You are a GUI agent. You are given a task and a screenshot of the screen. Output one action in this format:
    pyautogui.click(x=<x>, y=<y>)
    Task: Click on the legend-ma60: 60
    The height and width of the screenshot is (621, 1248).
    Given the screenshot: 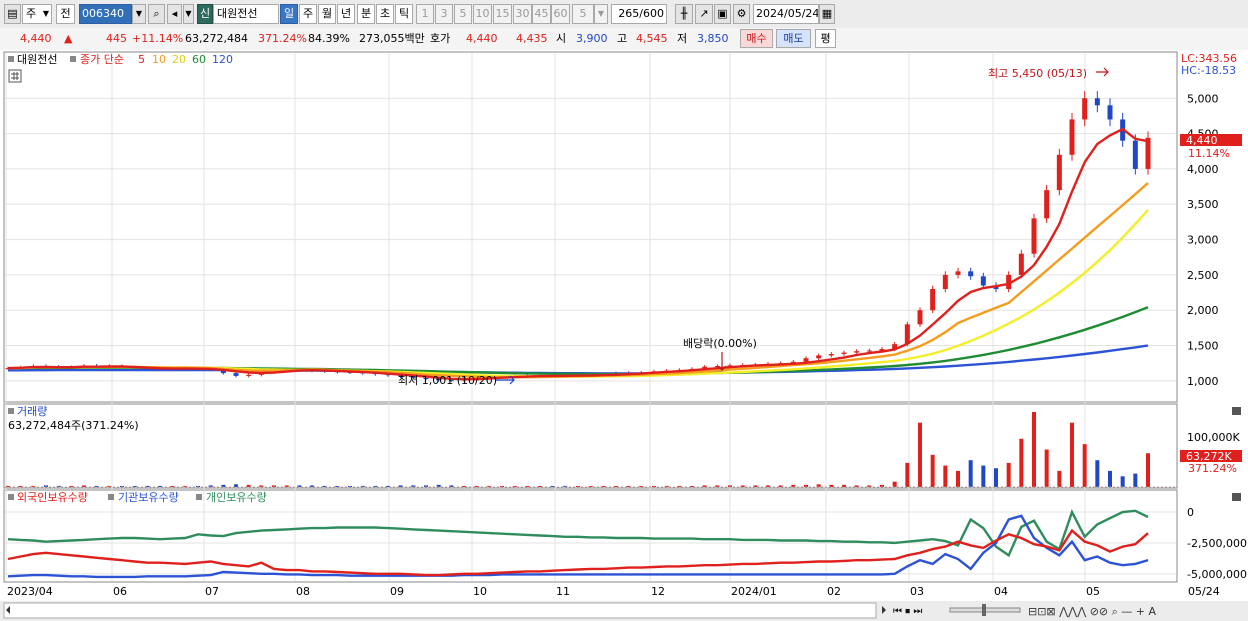 What is the action you would take?
    pyautogui.click(x=199, y=59)
    